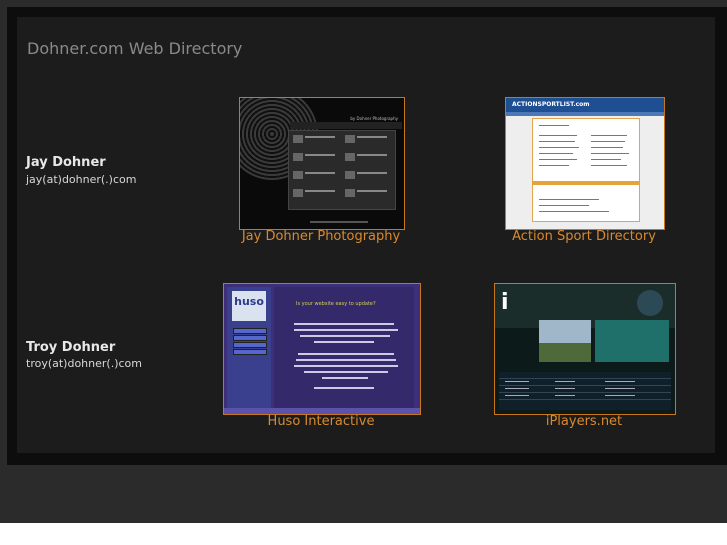 The width and height of the screenshot is (727, 545). Describe the element at coordinates (321, 236) in the screenshot. I see `site-link-jay-dohner-photography: Jay Dohner Photography` at that location.